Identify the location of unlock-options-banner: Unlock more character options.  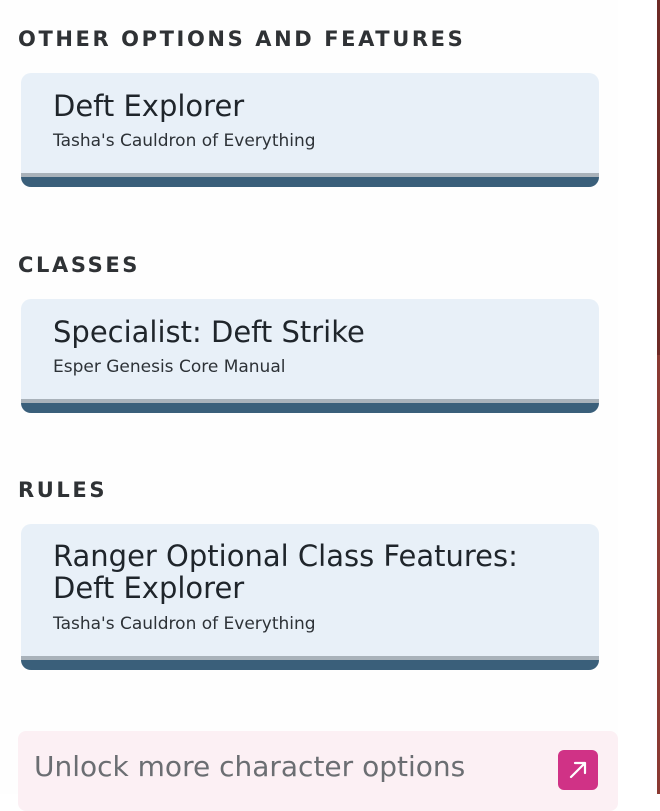
(318, 771).